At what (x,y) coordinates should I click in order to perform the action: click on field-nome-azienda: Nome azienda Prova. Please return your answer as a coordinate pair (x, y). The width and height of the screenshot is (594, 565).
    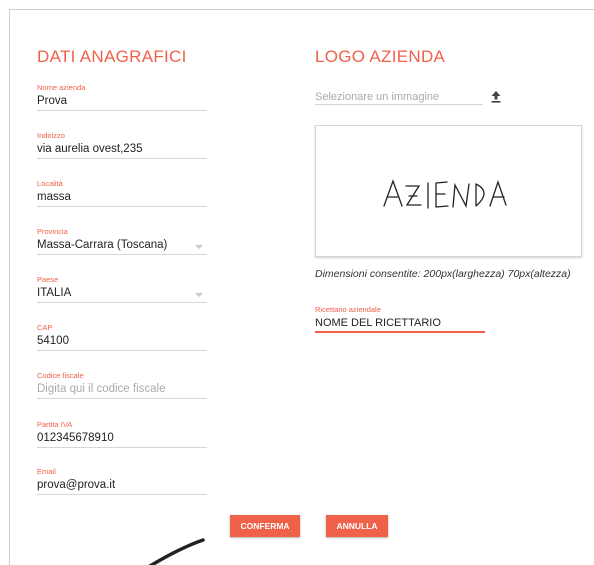
    Looking at the image, I should click on (122, 97).